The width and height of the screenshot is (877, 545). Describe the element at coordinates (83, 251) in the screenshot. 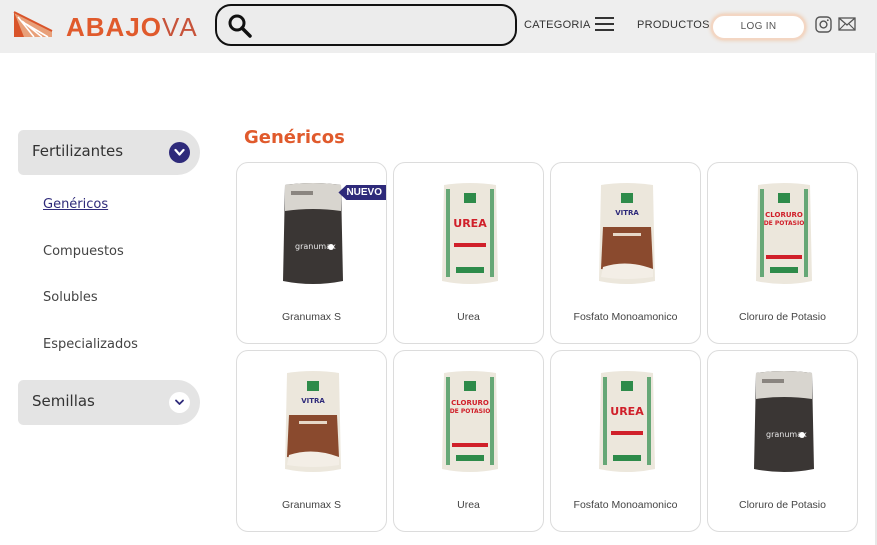

I see `sidebar-item-compuestos: Compuestos` at that location.